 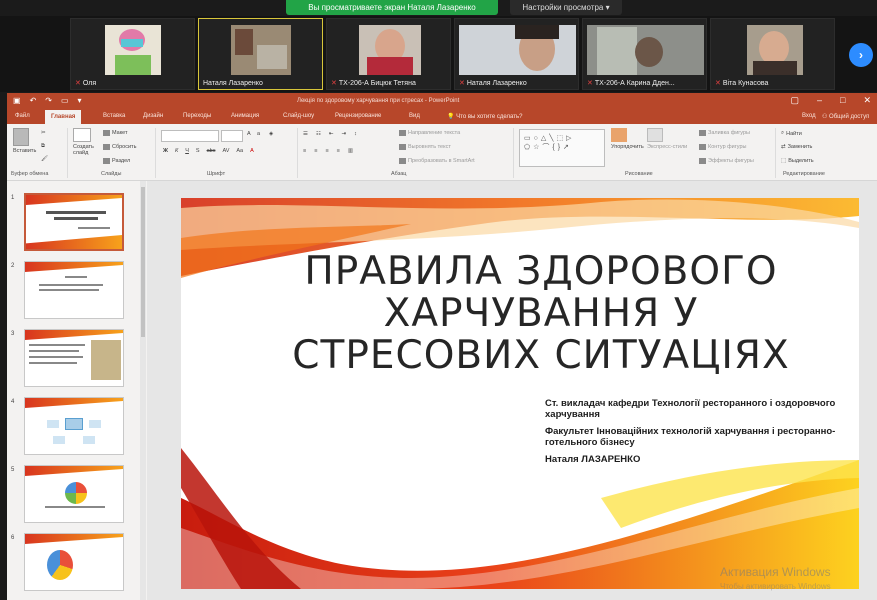 What do you see at coordinates (667, 139) in the screenshot?
I see `quick-styles-button: Экспресс-стили` at bounding box center [667, 139].